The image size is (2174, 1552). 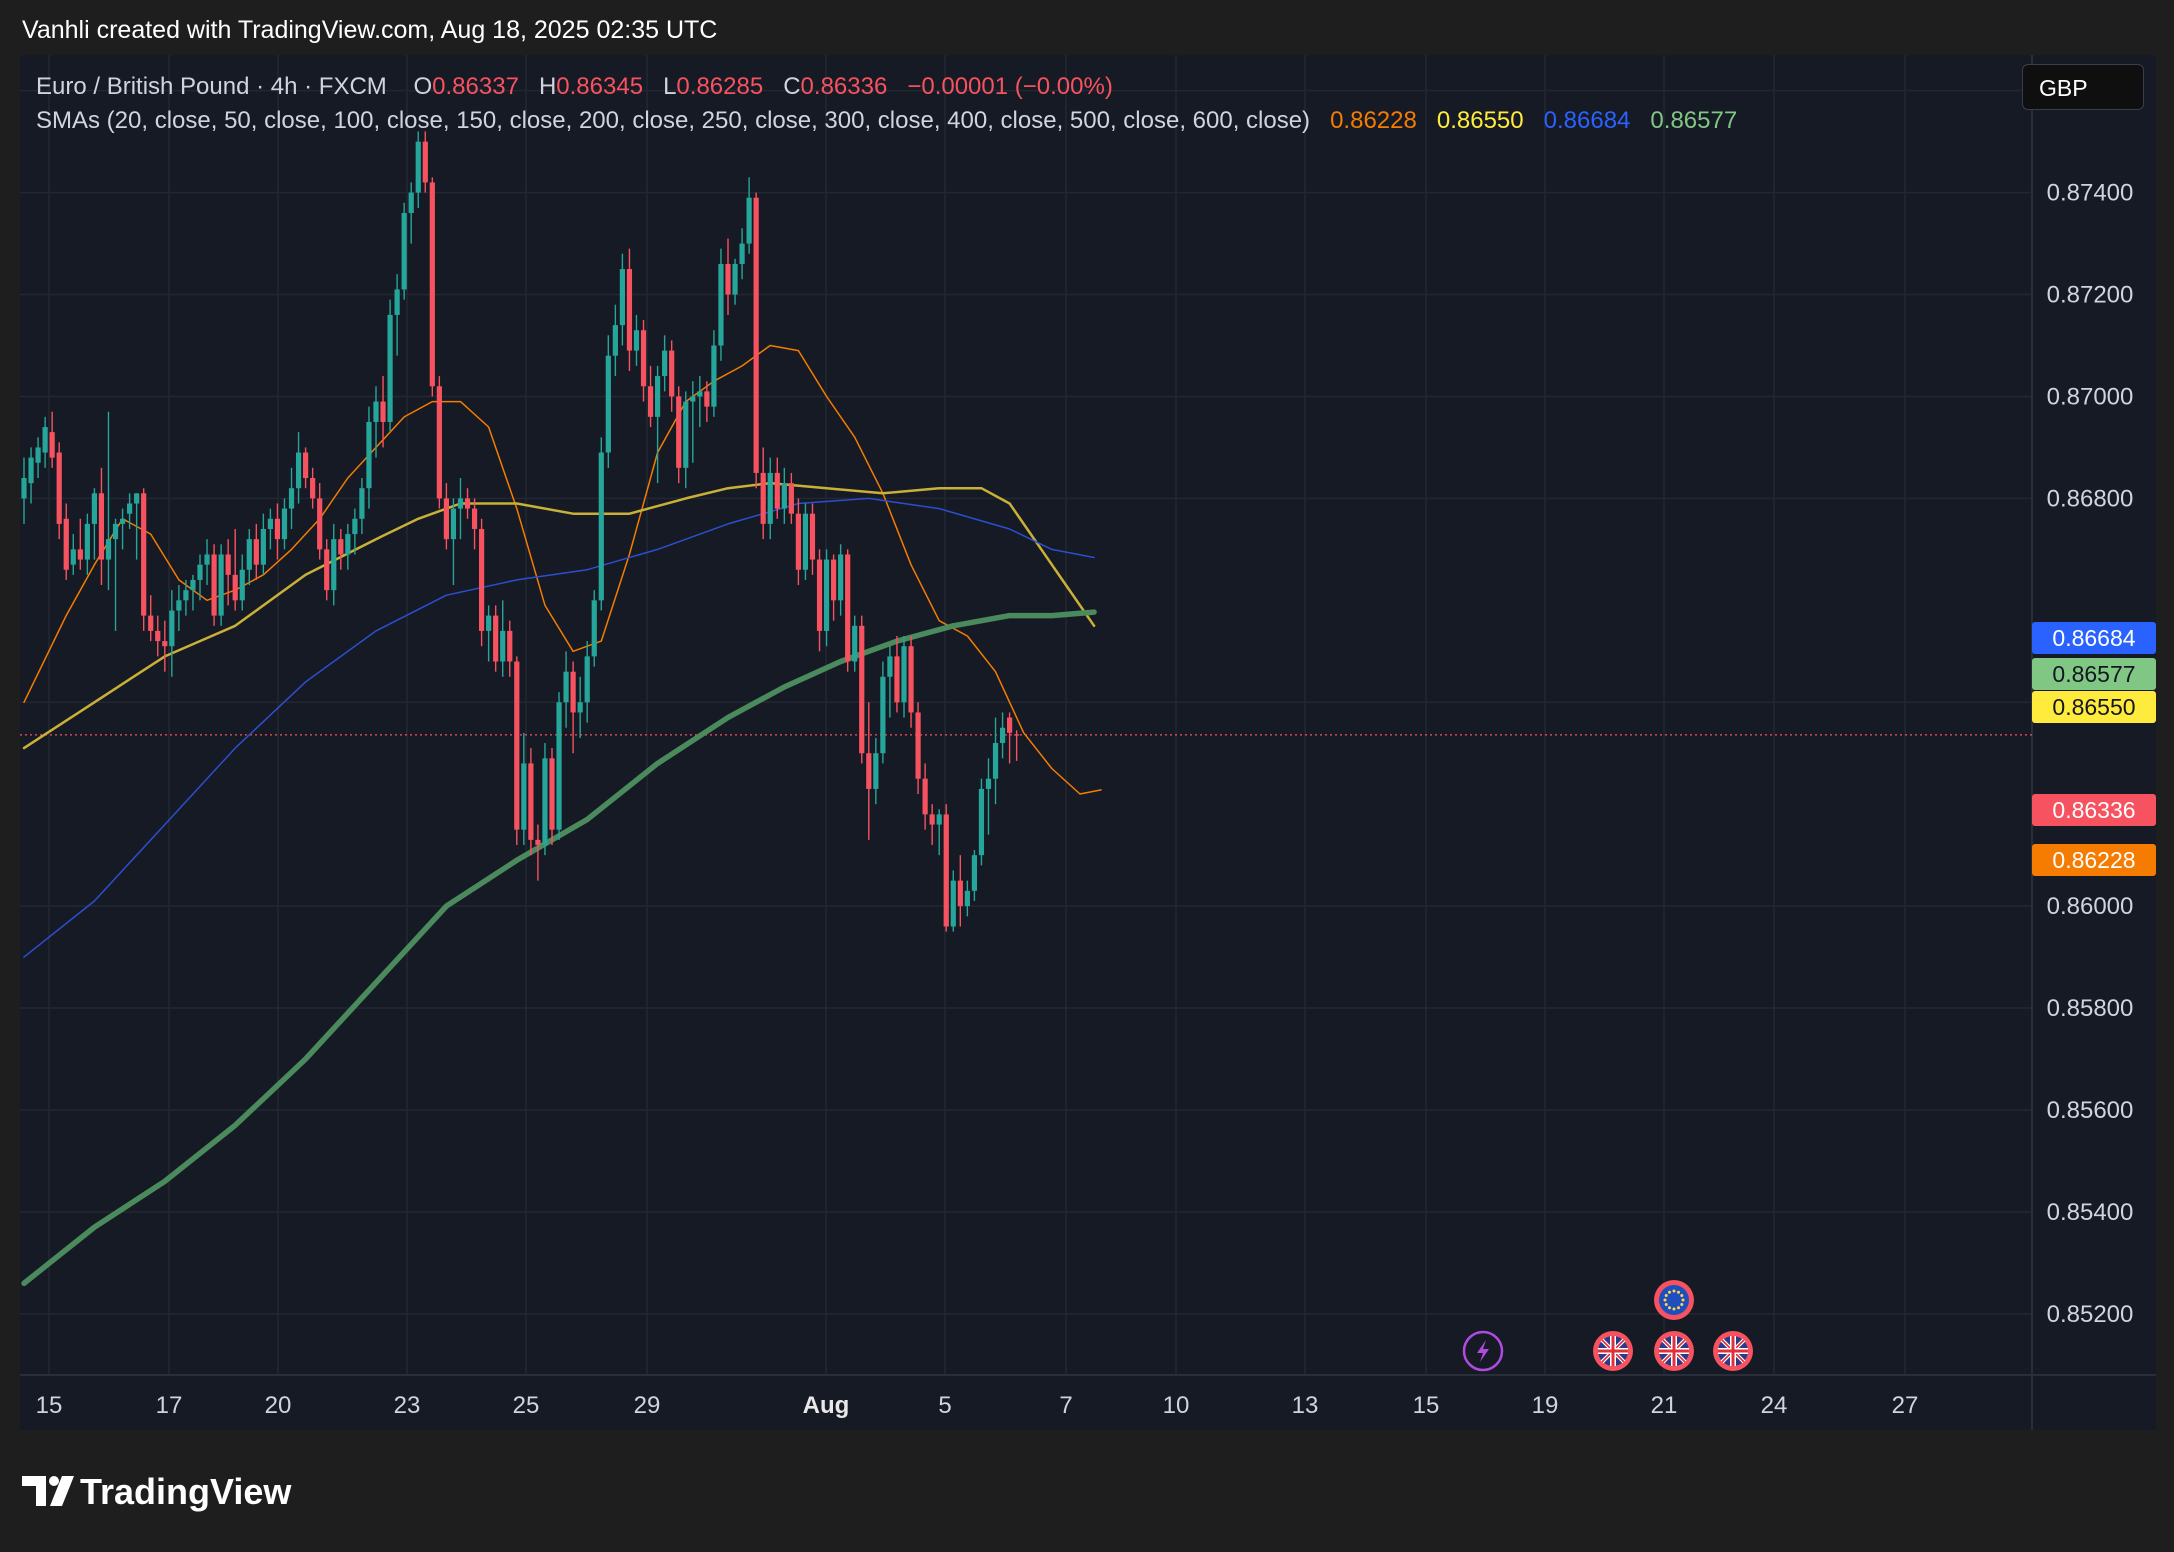 I want to click on eu-flag-icon, so click(x=1674, y=1300).